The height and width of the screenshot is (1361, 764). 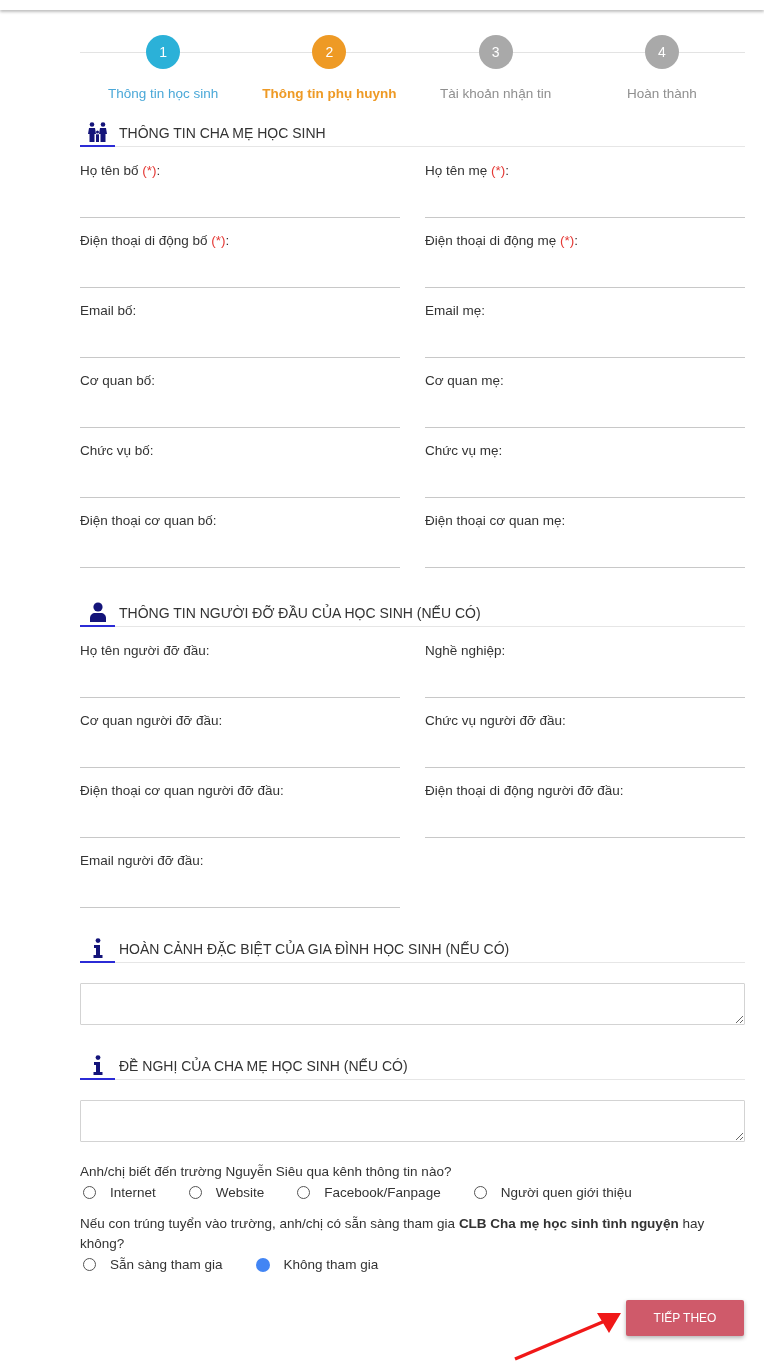 What do you see at coordinates (117, 451) in the screenshot?
I see `field-label: Chức vụ bố:` at bounding box center [117, 451].